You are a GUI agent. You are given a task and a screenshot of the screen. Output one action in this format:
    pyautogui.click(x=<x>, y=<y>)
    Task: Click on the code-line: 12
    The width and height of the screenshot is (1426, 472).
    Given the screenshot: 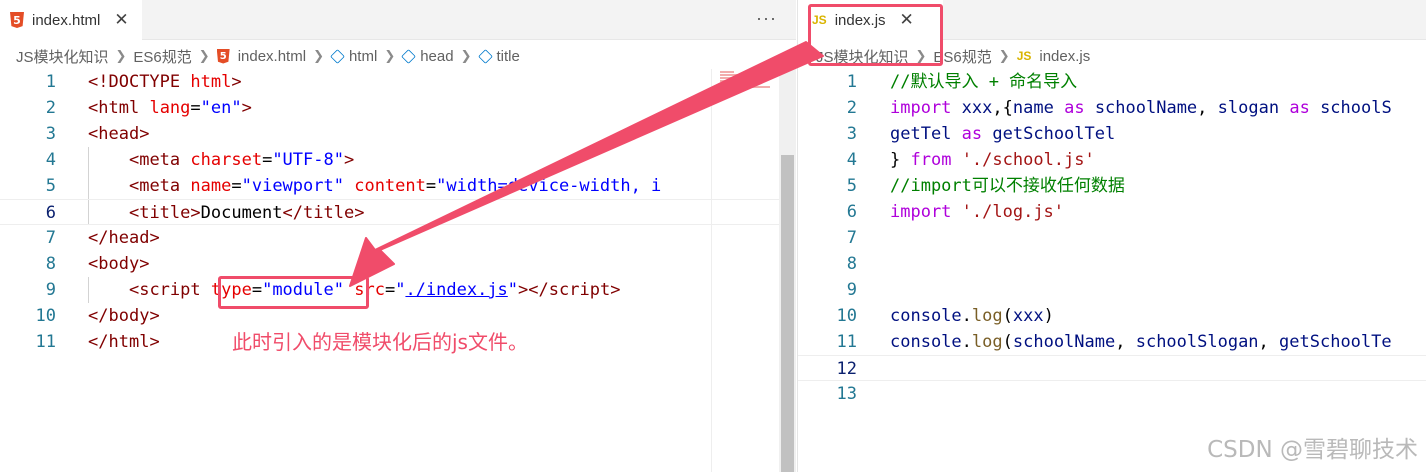 What is the action you would take?
    pyautogui.click(x=1112, y=368)
    